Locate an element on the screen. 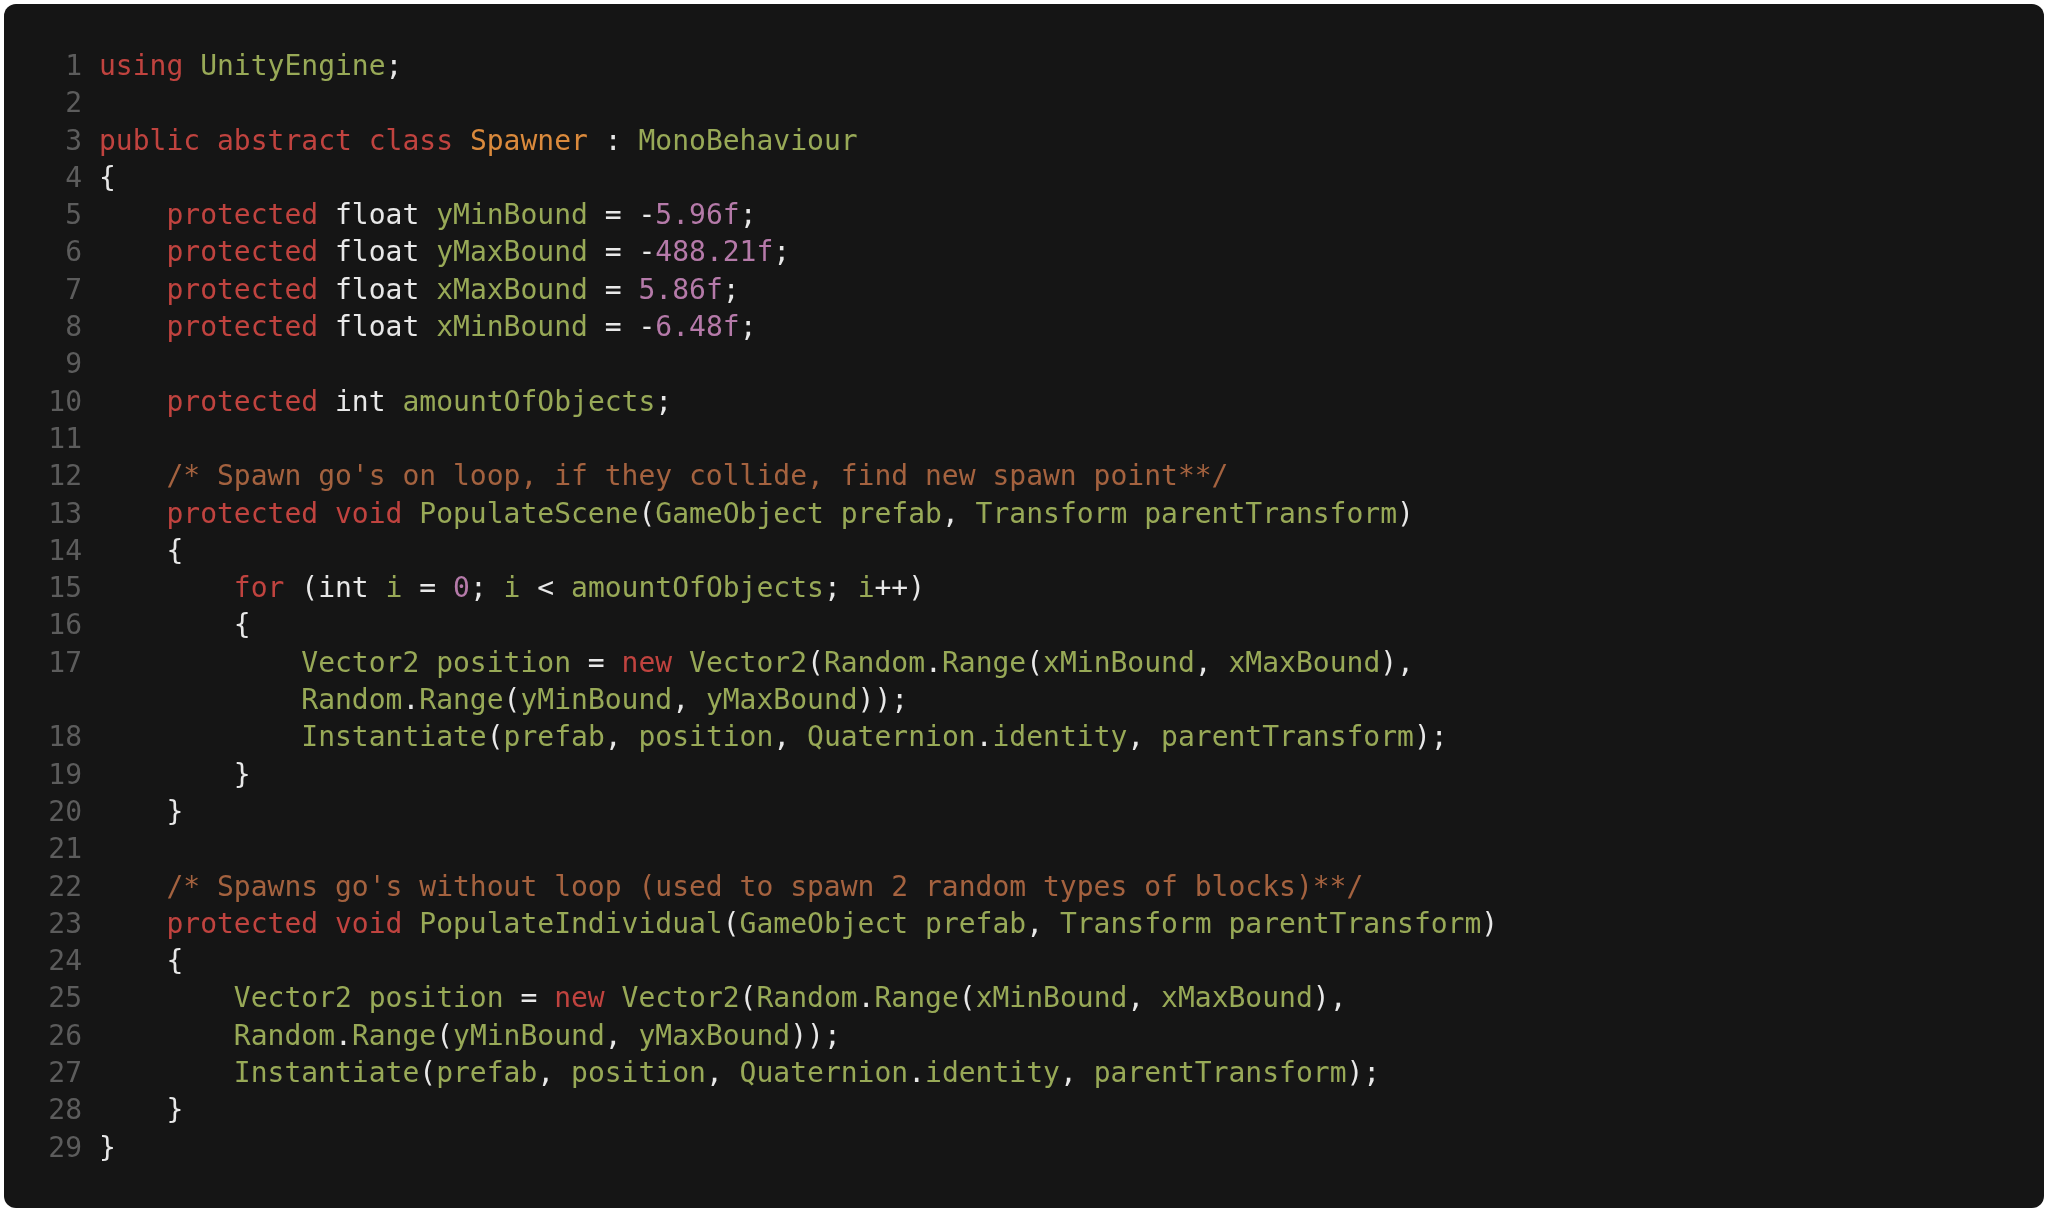 This screenshot has width=2048, height=1212. line-number: 7 is located at coordinates (73, 289).